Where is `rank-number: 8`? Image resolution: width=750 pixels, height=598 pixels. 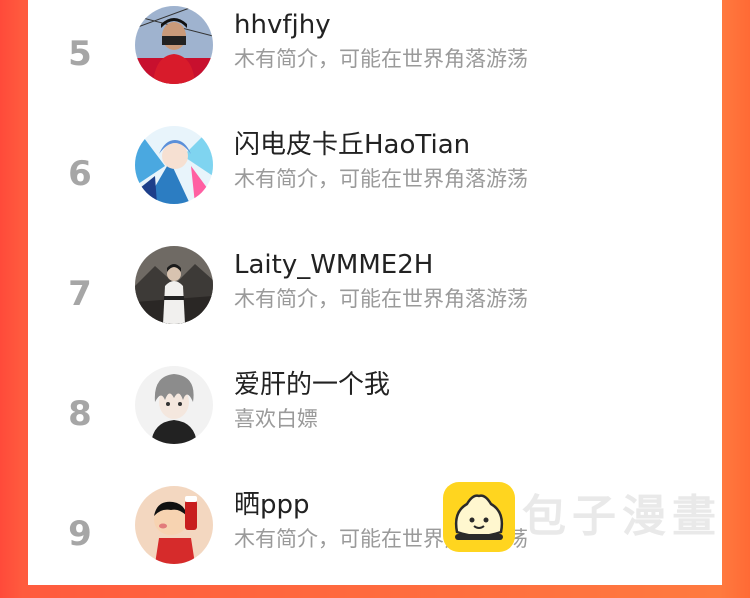 rank-number: 8 is located at coordinates (80, 414).